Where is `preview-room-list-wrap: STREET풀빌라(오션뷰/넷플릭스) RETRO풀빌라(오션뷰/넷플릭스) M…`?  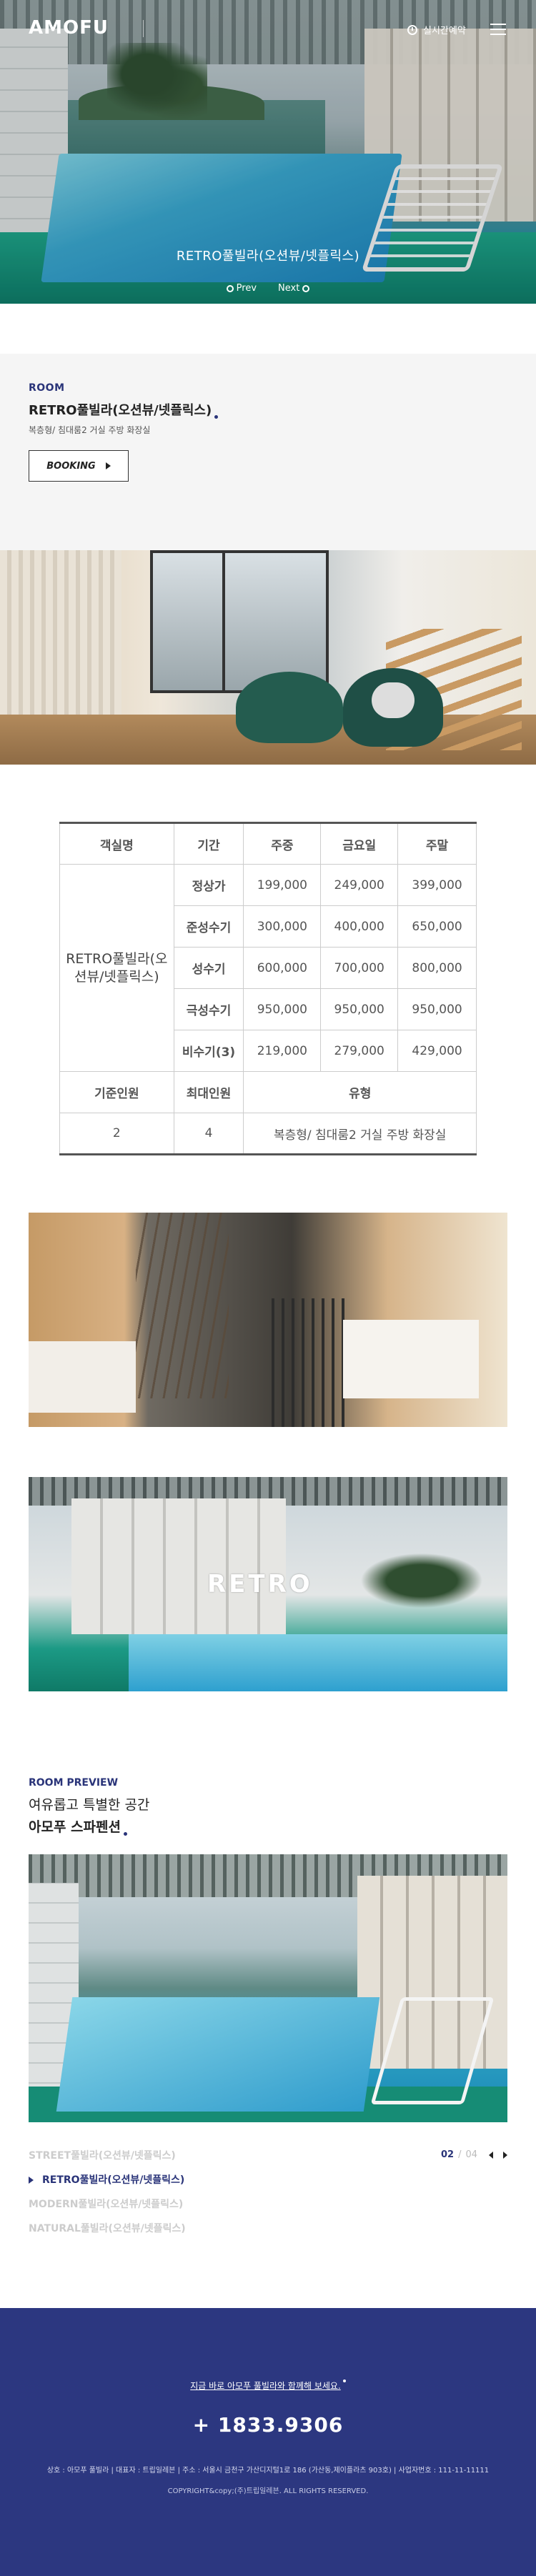
preview-room-list-wrap: STREET풀빌라(오션뷰/넷플릭스) RETRO풀빌라(오션뷰/넷플릭스) M… is located at coordinates (268, 2197).